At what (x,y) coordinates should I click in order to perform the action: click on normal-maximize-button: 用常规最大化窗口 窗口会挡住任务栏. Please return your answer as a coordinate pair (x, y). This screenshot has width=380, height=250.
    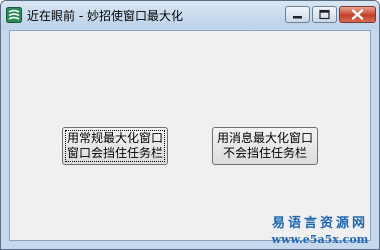
    Looking at the image, I should click on (115, 146).